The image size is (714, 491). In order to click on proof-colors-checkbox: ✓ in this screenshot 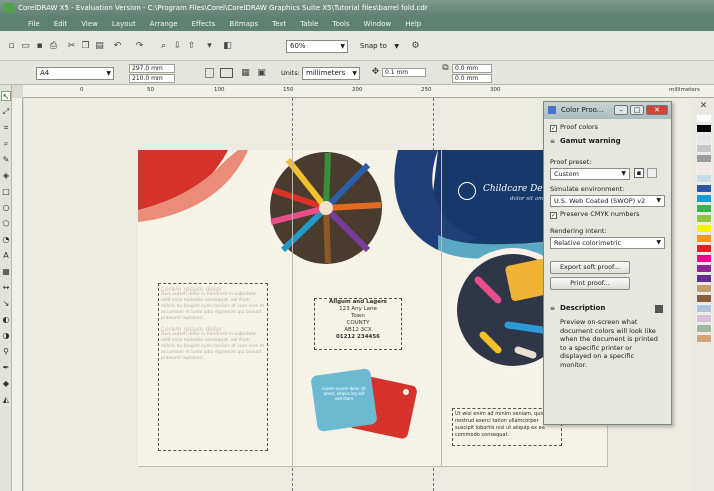, I will do `click(553, 128)`.